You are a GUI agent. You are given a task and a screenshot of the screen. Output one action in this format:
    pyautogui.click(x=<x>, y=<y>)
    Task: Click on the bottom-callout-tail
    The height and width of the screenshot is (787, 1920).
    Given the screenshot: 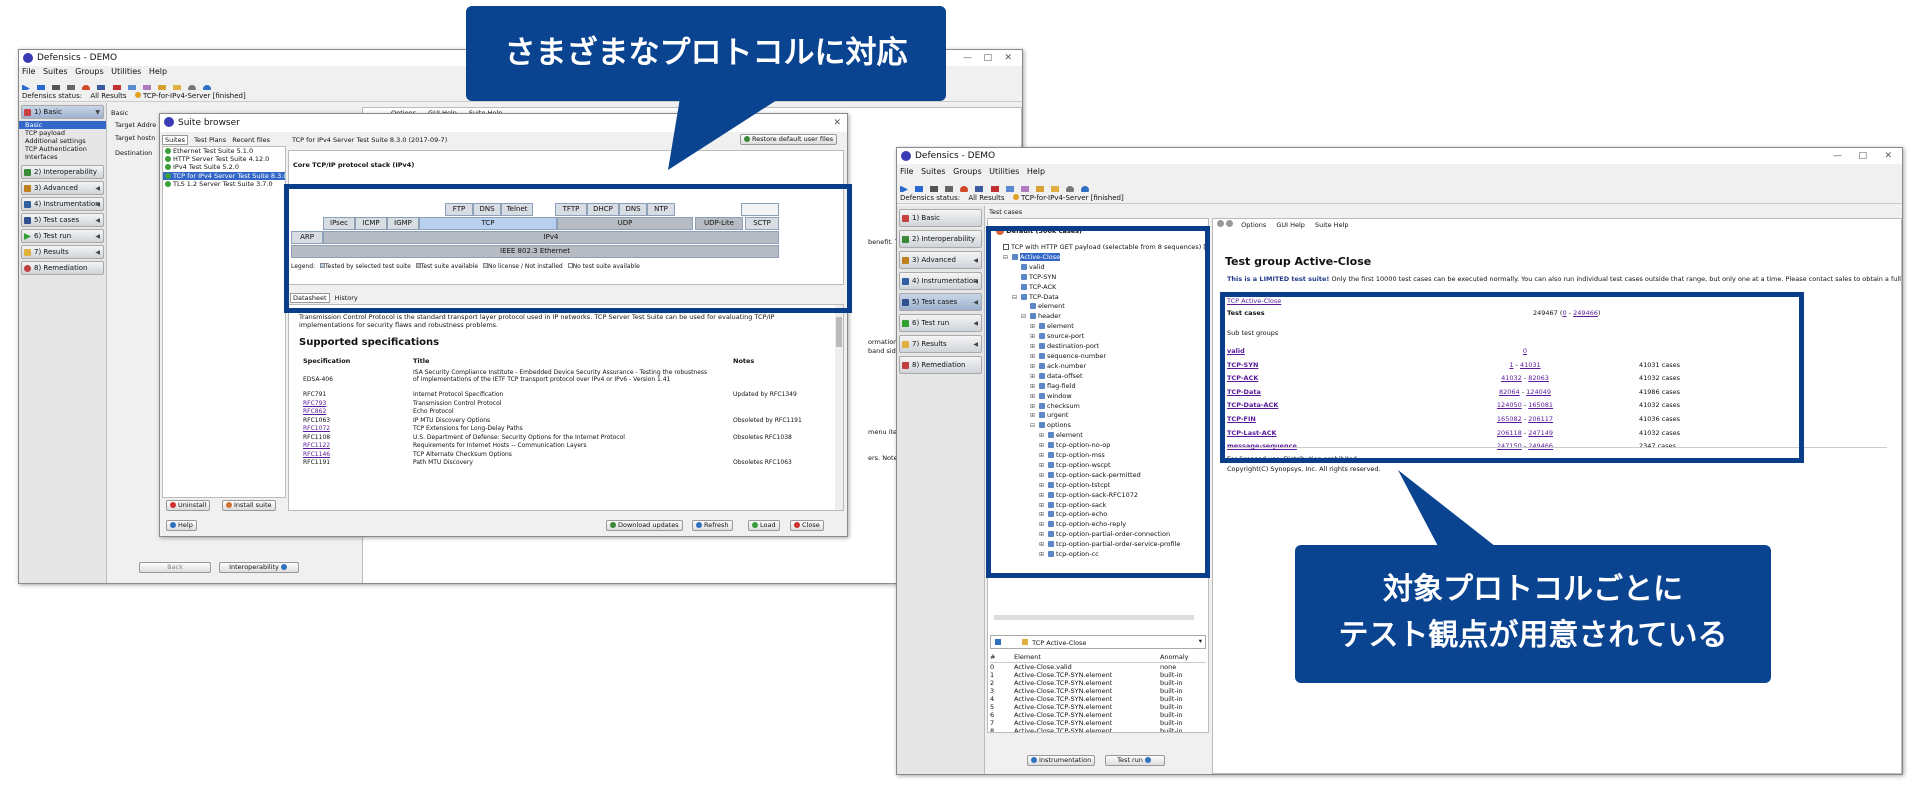 What is the action you would take?
    pyautogui.click(x=1449, y=510)
    